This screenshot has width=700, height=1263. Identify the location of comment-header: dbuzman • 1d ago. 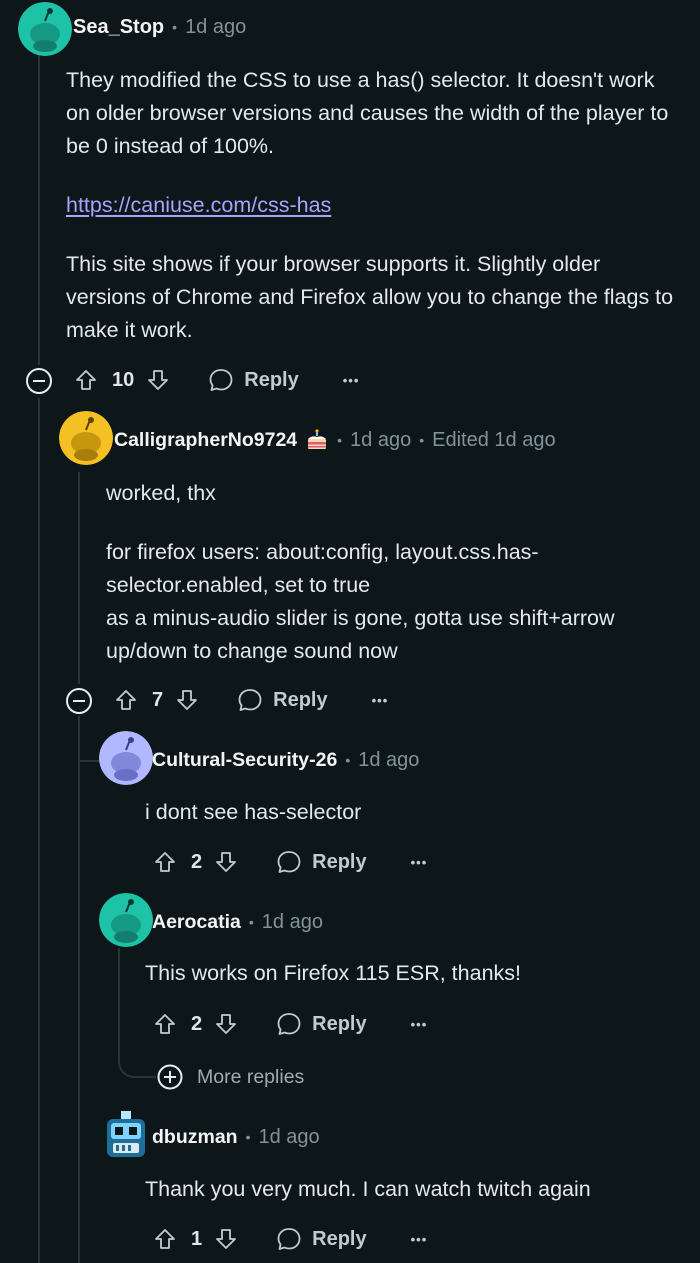
(236, 1137).